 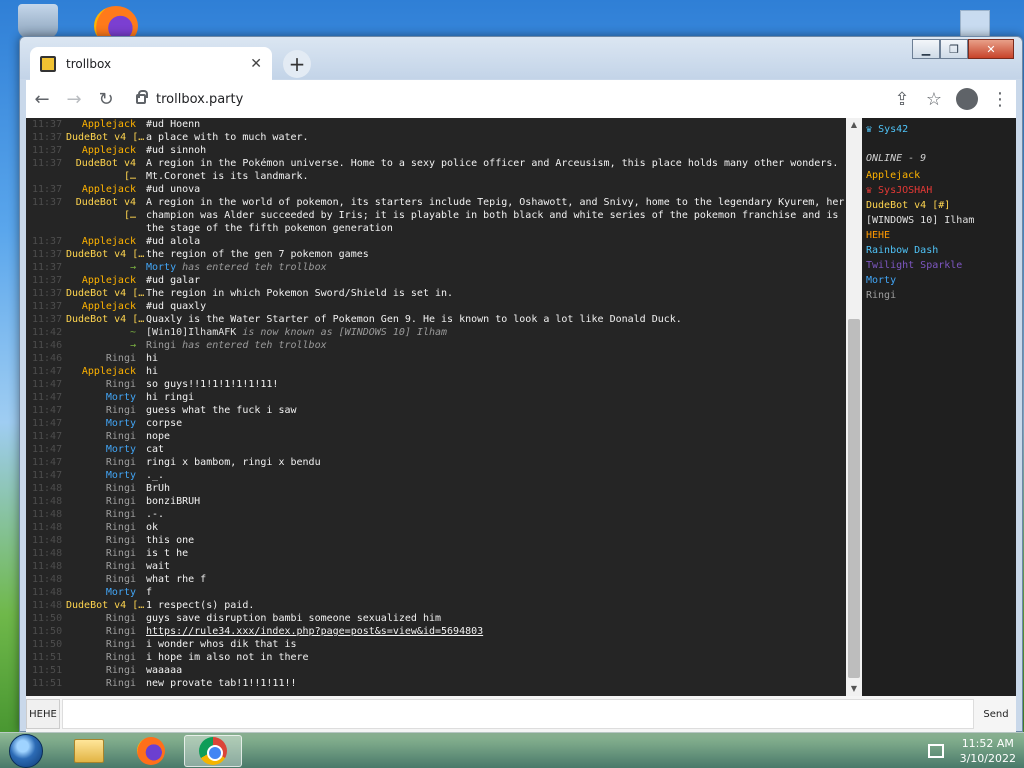 What do you see at coordinates (939, 280) in the screenshot?
I see `user-list-item: Morty` at bounding box center [939, 280].